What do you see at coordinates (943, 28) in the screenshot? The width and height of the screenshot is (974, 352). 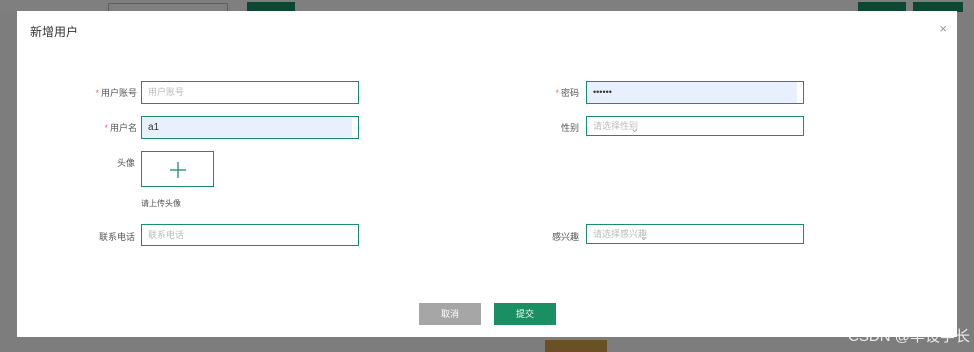 I see `close-icon: ×` at bounding box center [943, 28].